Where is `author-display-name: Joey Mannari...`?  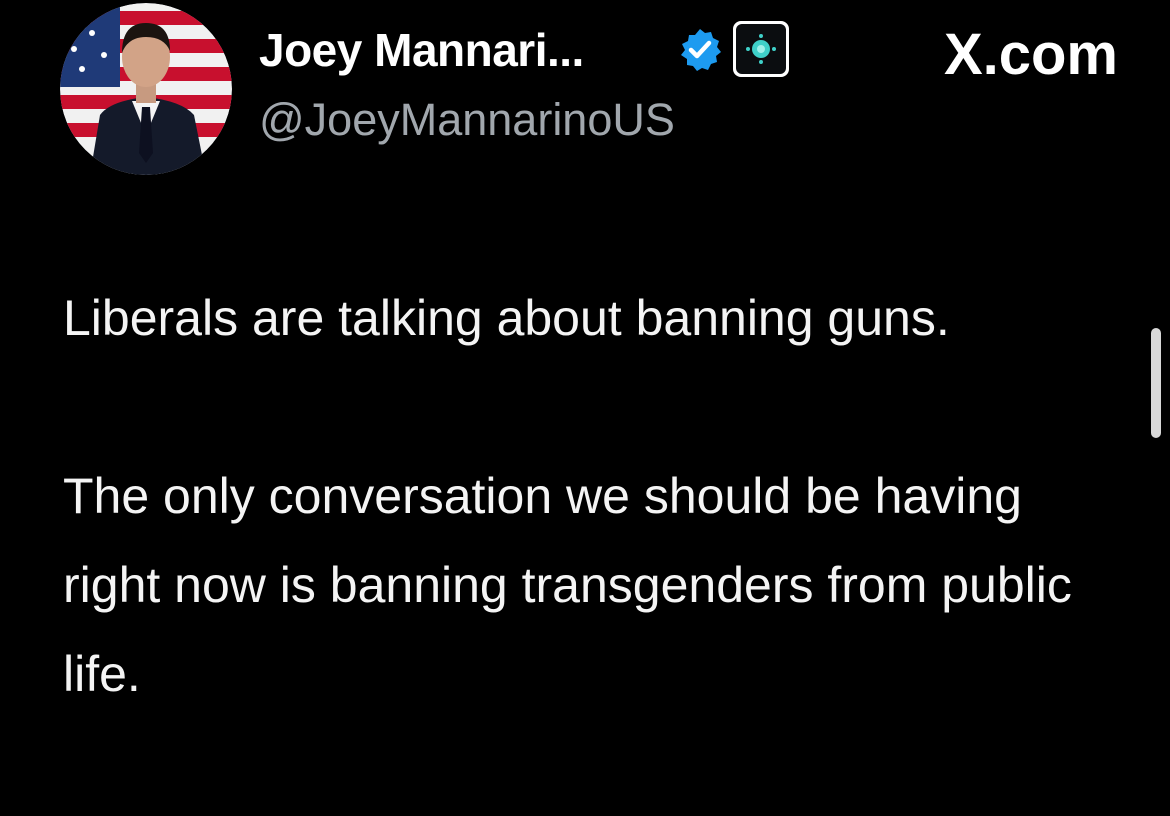 author-display-name: Joey Mannari... is located at coordinates (421, 50).